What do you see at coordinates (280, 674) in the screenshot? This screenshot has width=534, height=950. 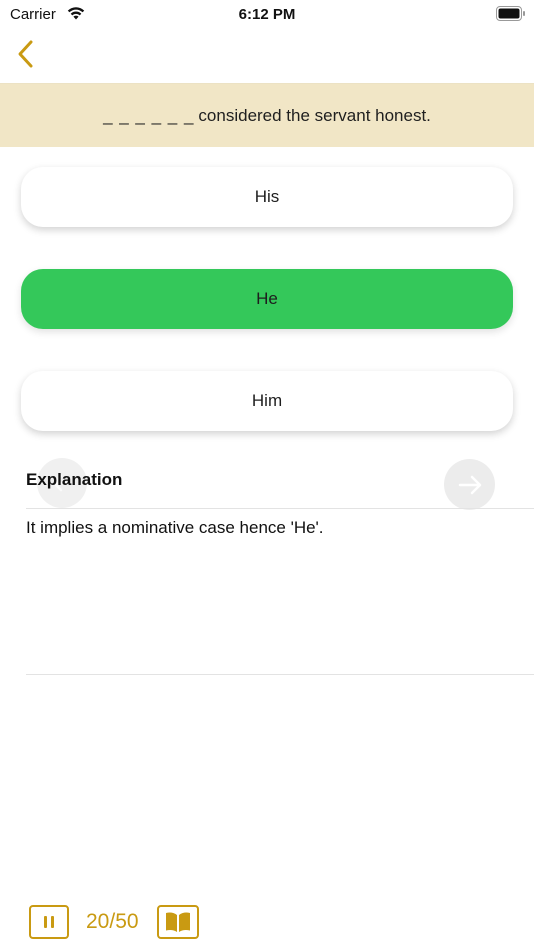 I see `explanation-divider-bottom` at bounding box center [280, 674].